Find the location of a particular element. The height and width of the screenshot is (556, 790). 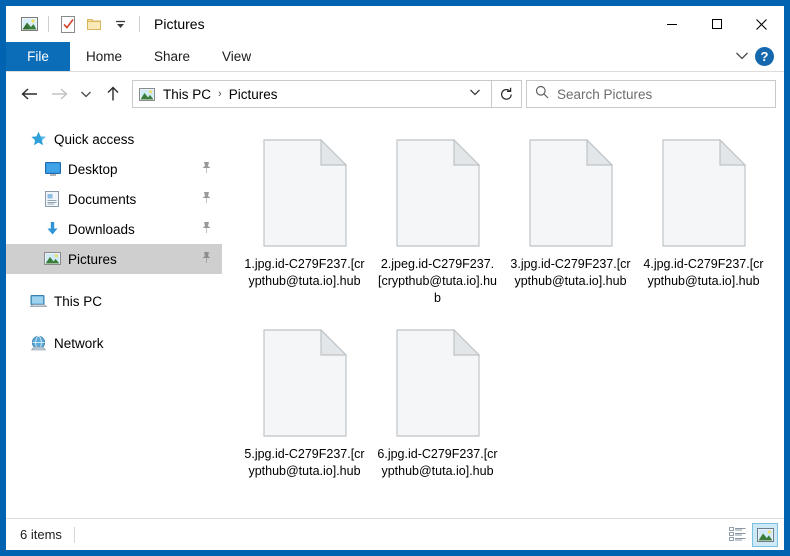

file-name-label: 6.jpg.id-C279F237.[crypthub@tuta.io].hub is located at coordinates (437, 462).